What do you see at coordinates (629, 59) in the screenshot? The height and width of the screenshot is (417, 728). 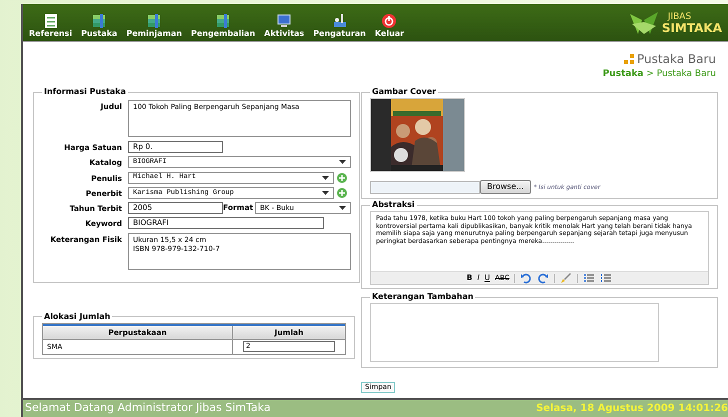 I see `squares-icon` at bounding box center [629, 59].